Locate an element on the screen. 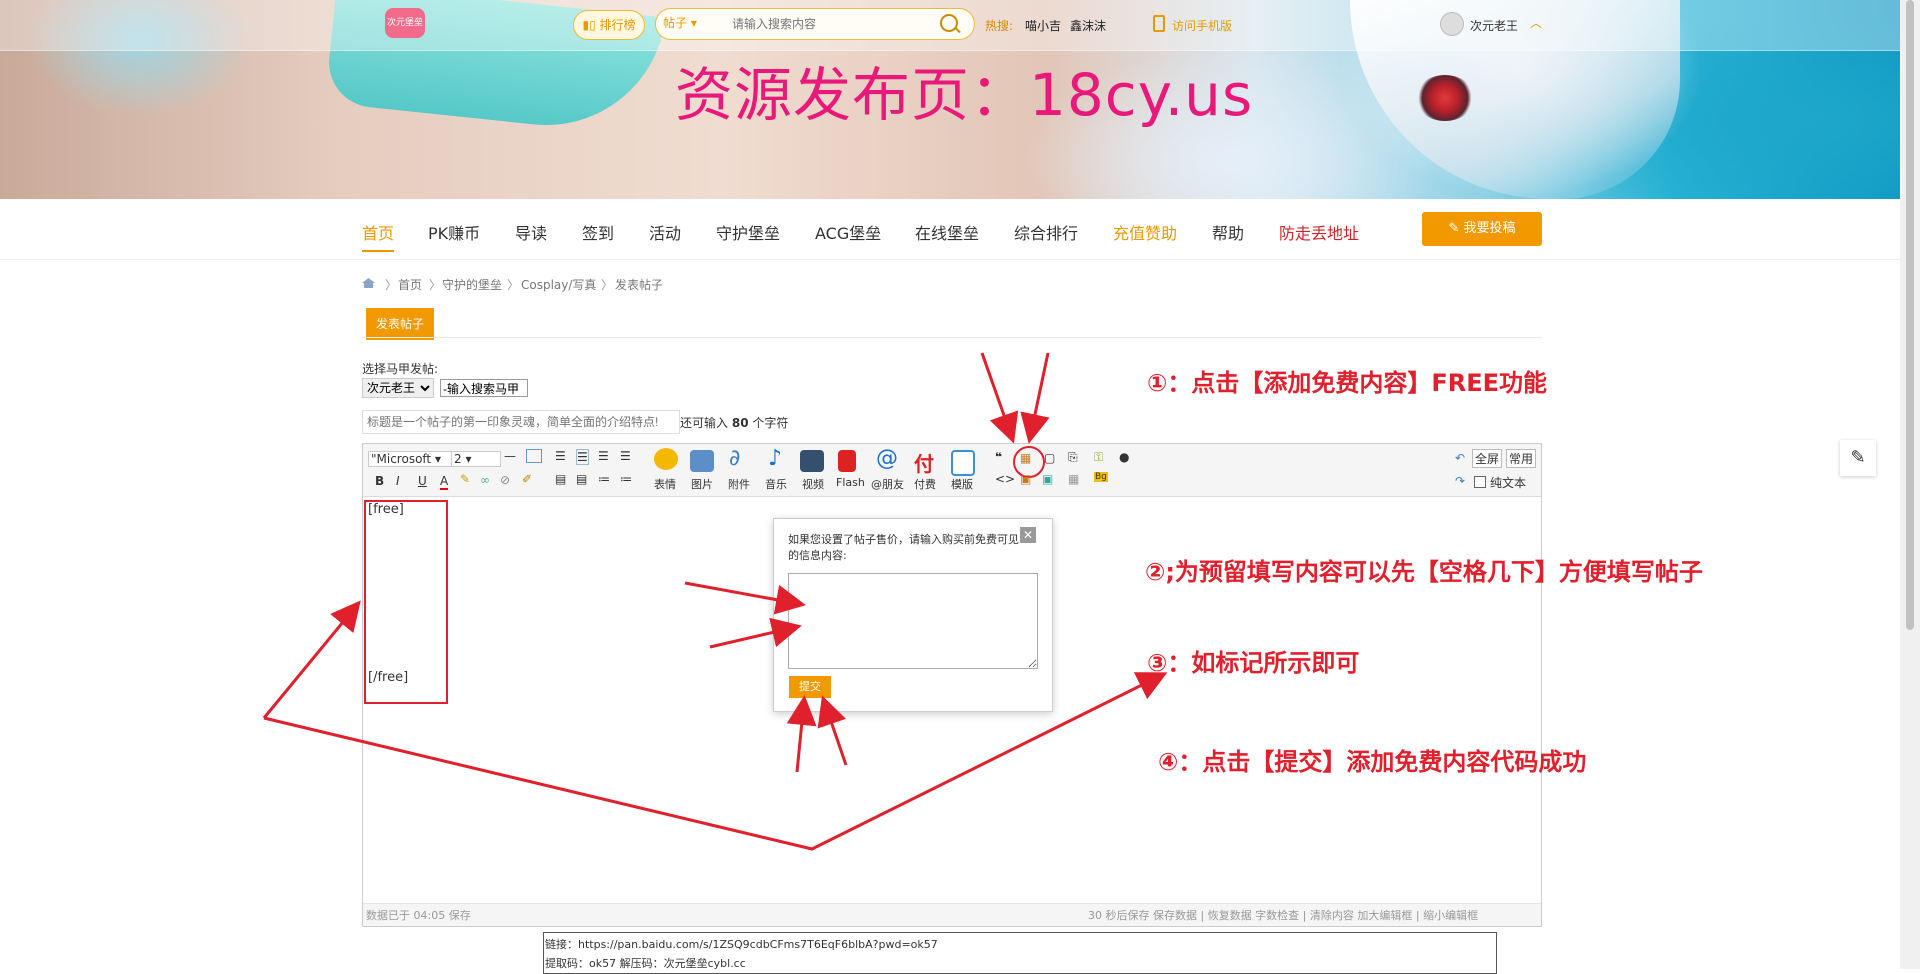 The image size is (1920, 974). edit-icon: ✎ is located at coordinates (1858, 458).